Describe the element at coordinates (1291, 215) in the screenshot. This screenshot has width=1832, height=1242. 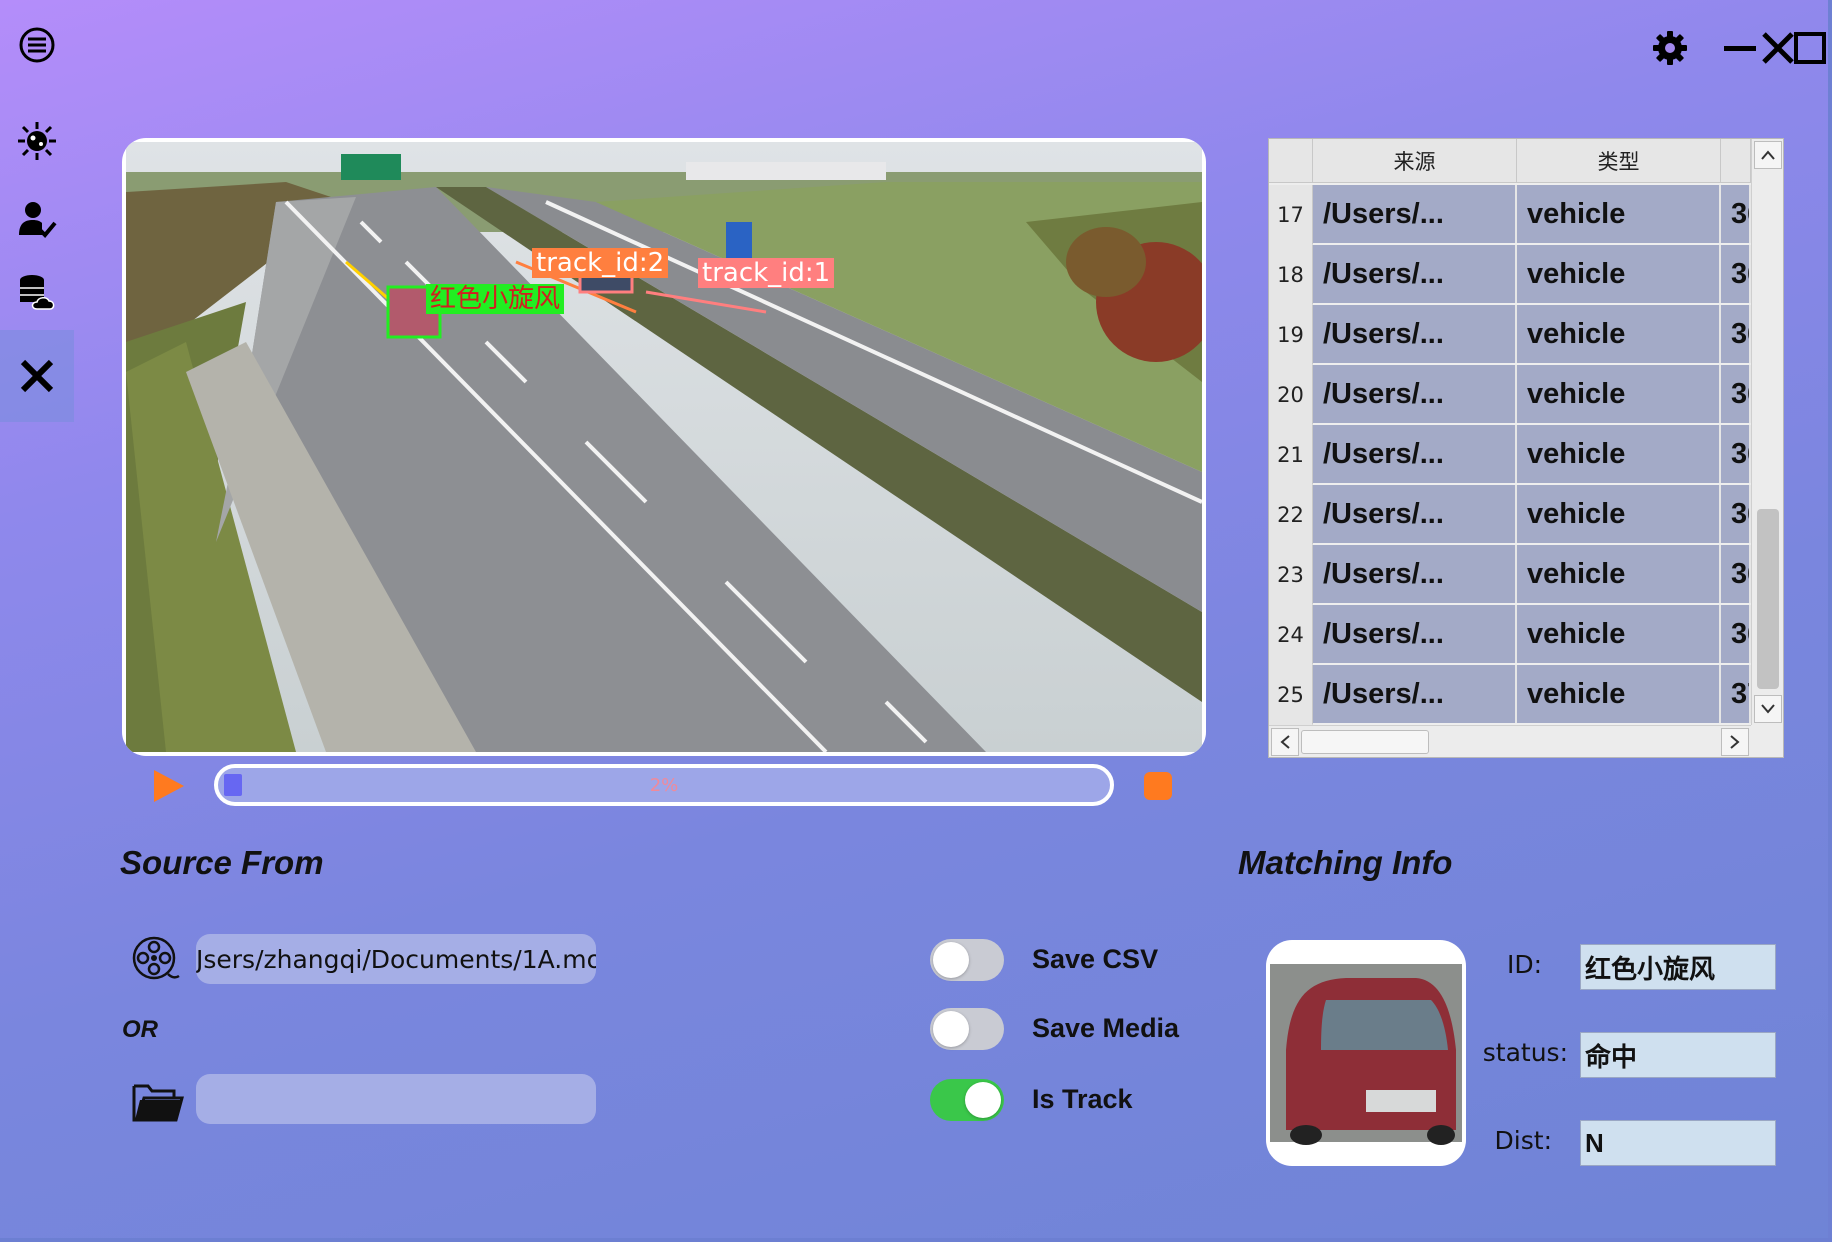
I see `row-number: 17` at that location.